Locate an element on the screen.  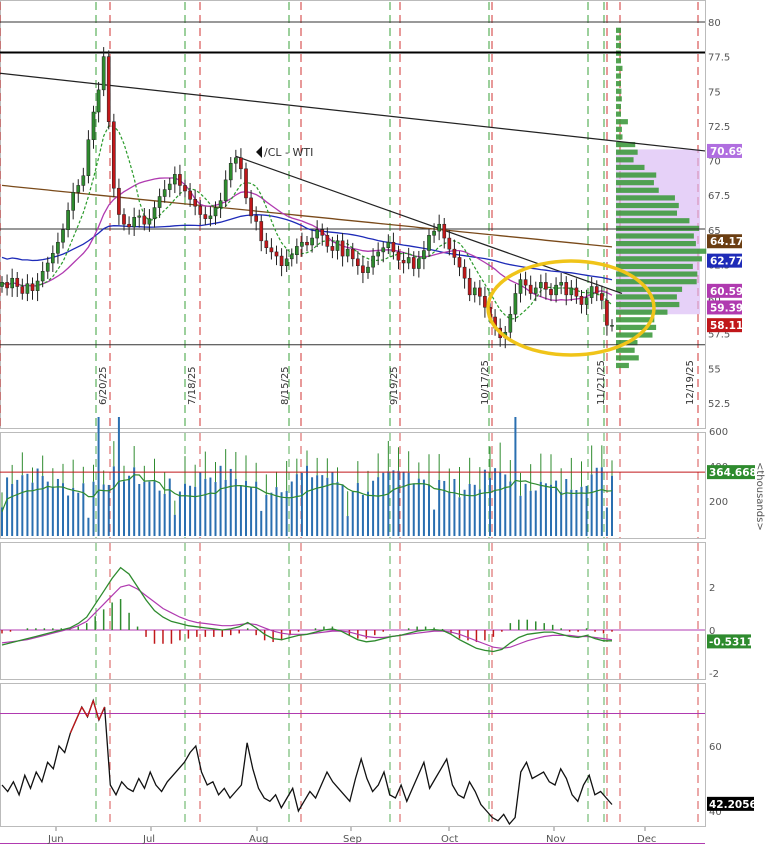
price-tick-label: 67.5 is located at coordinates (719, 196).